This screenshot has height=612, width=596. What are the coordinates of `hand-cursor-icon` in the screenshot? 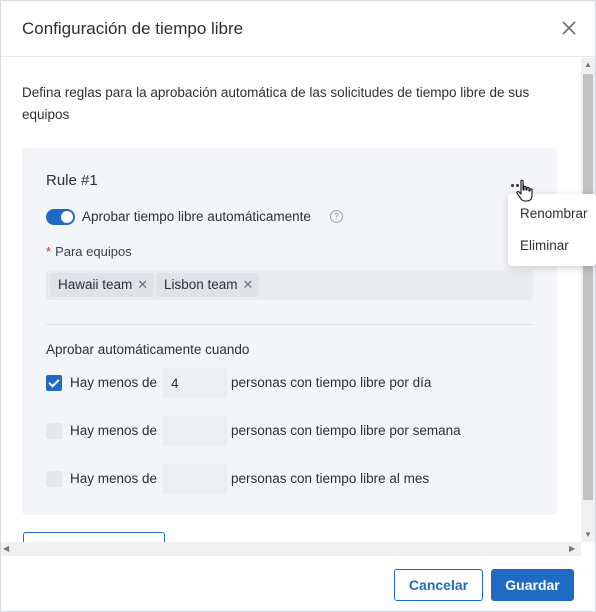 It's located at (525, 191).